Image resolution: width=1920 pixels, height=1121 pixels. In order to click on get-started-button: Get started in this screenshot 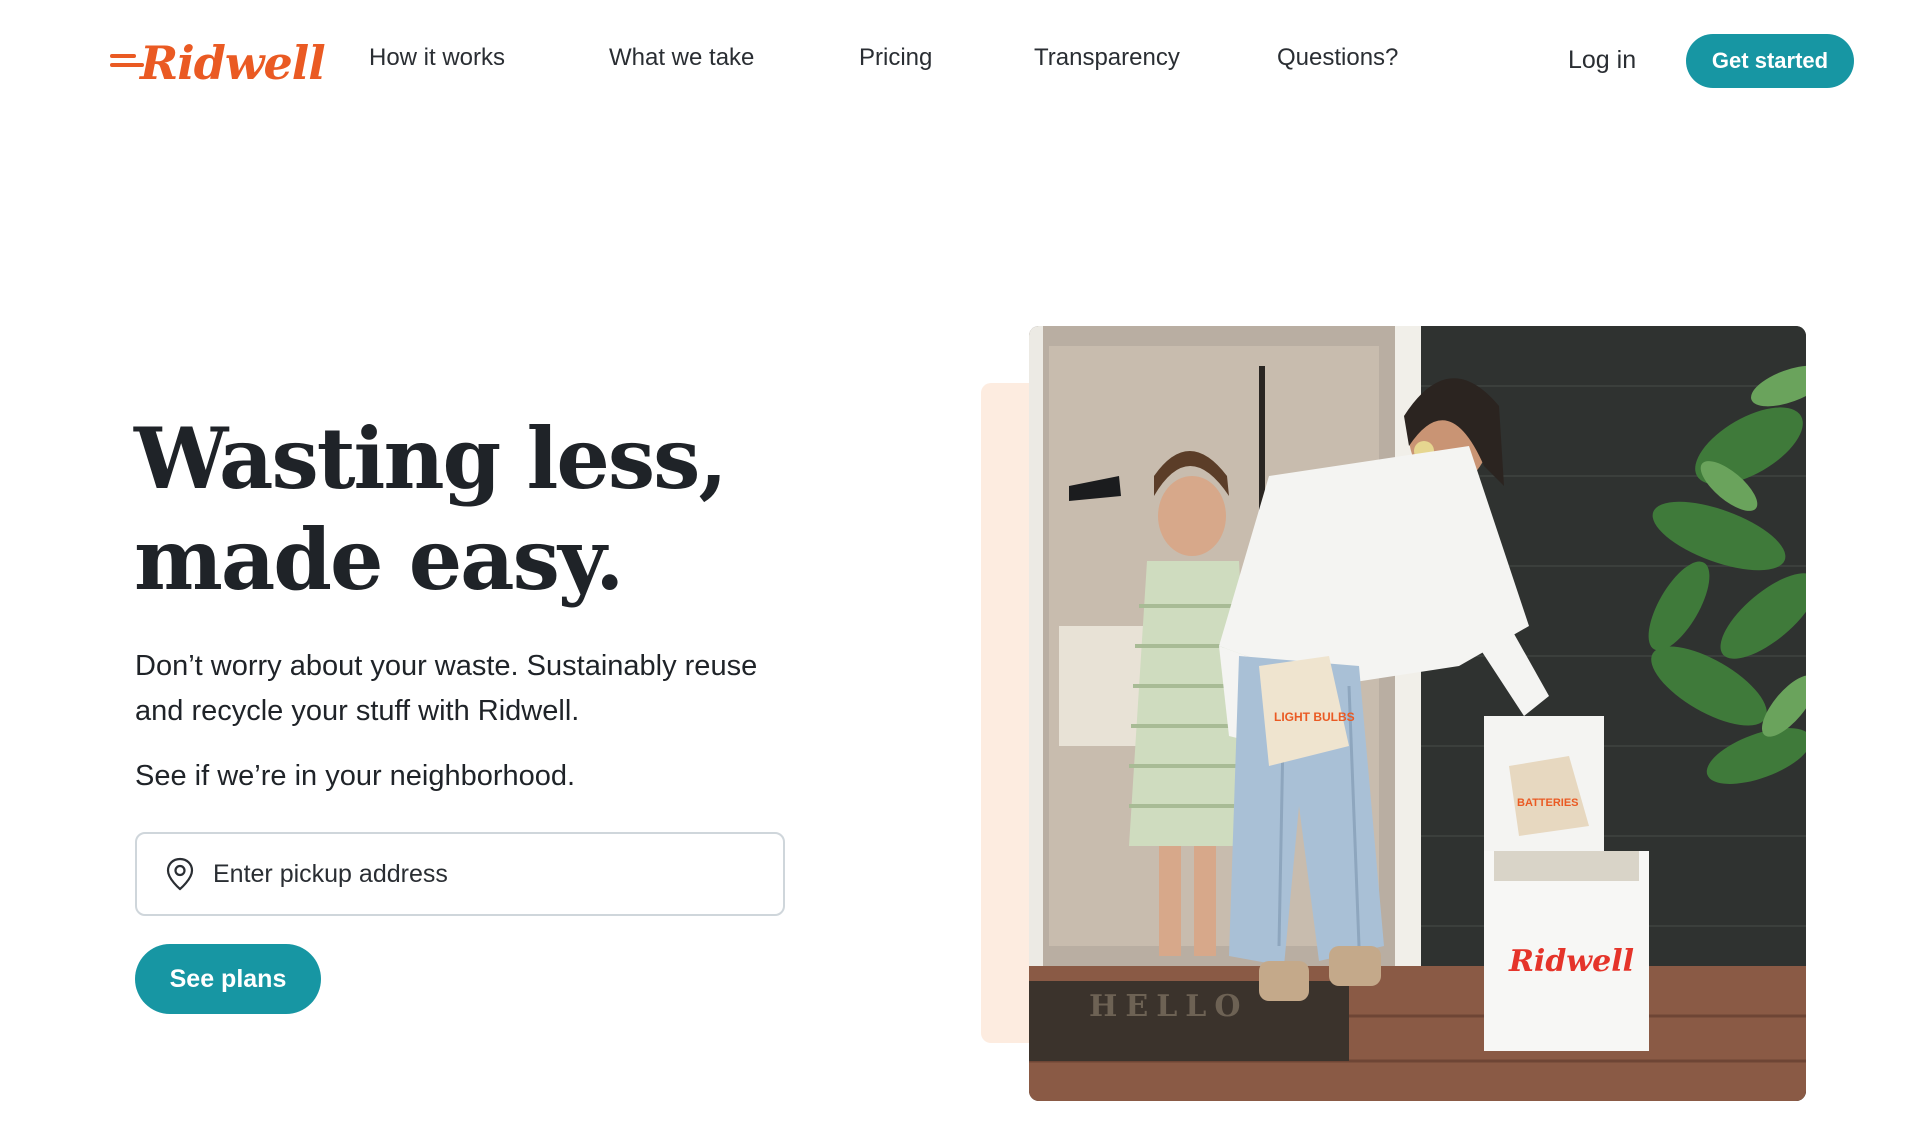, I will do `click(1770, 61)`.